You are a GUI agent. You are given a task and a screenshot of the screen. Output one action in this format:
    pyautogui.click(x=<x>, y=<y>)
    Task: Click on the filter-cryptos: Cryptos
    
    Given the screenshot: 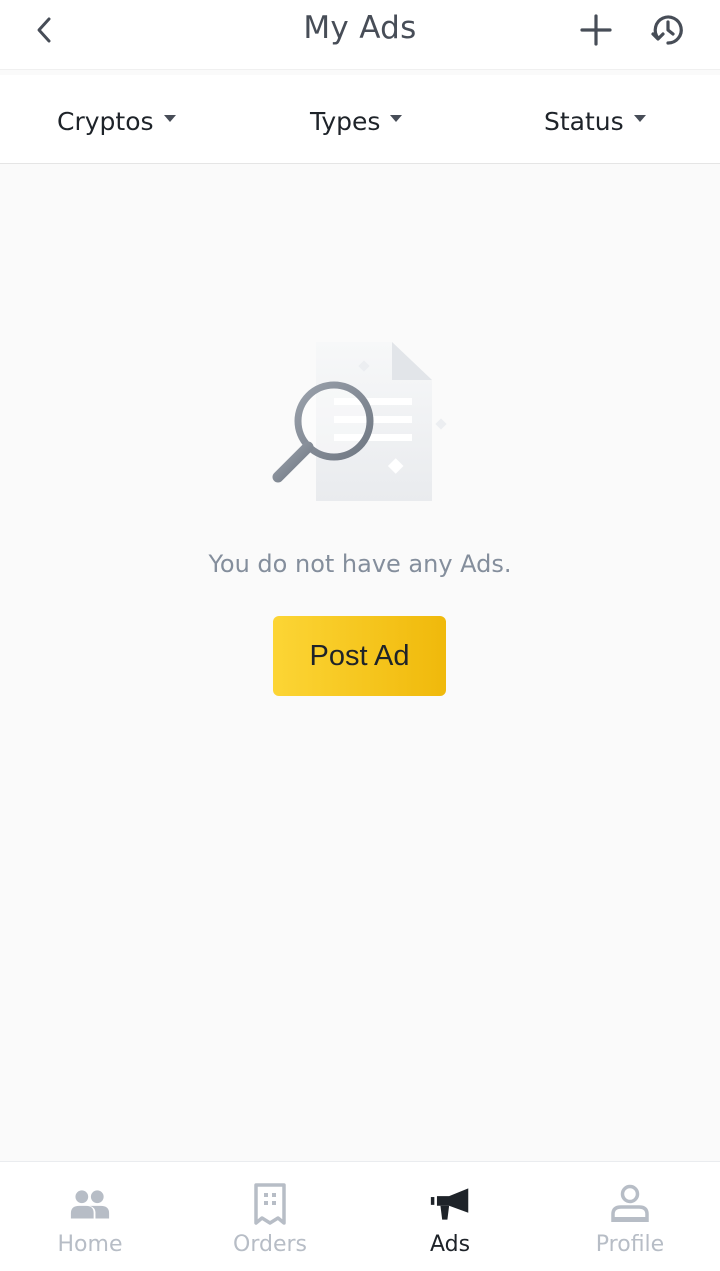 What is the action you would take?
    pyautogui.click(x=116, y=121)
    